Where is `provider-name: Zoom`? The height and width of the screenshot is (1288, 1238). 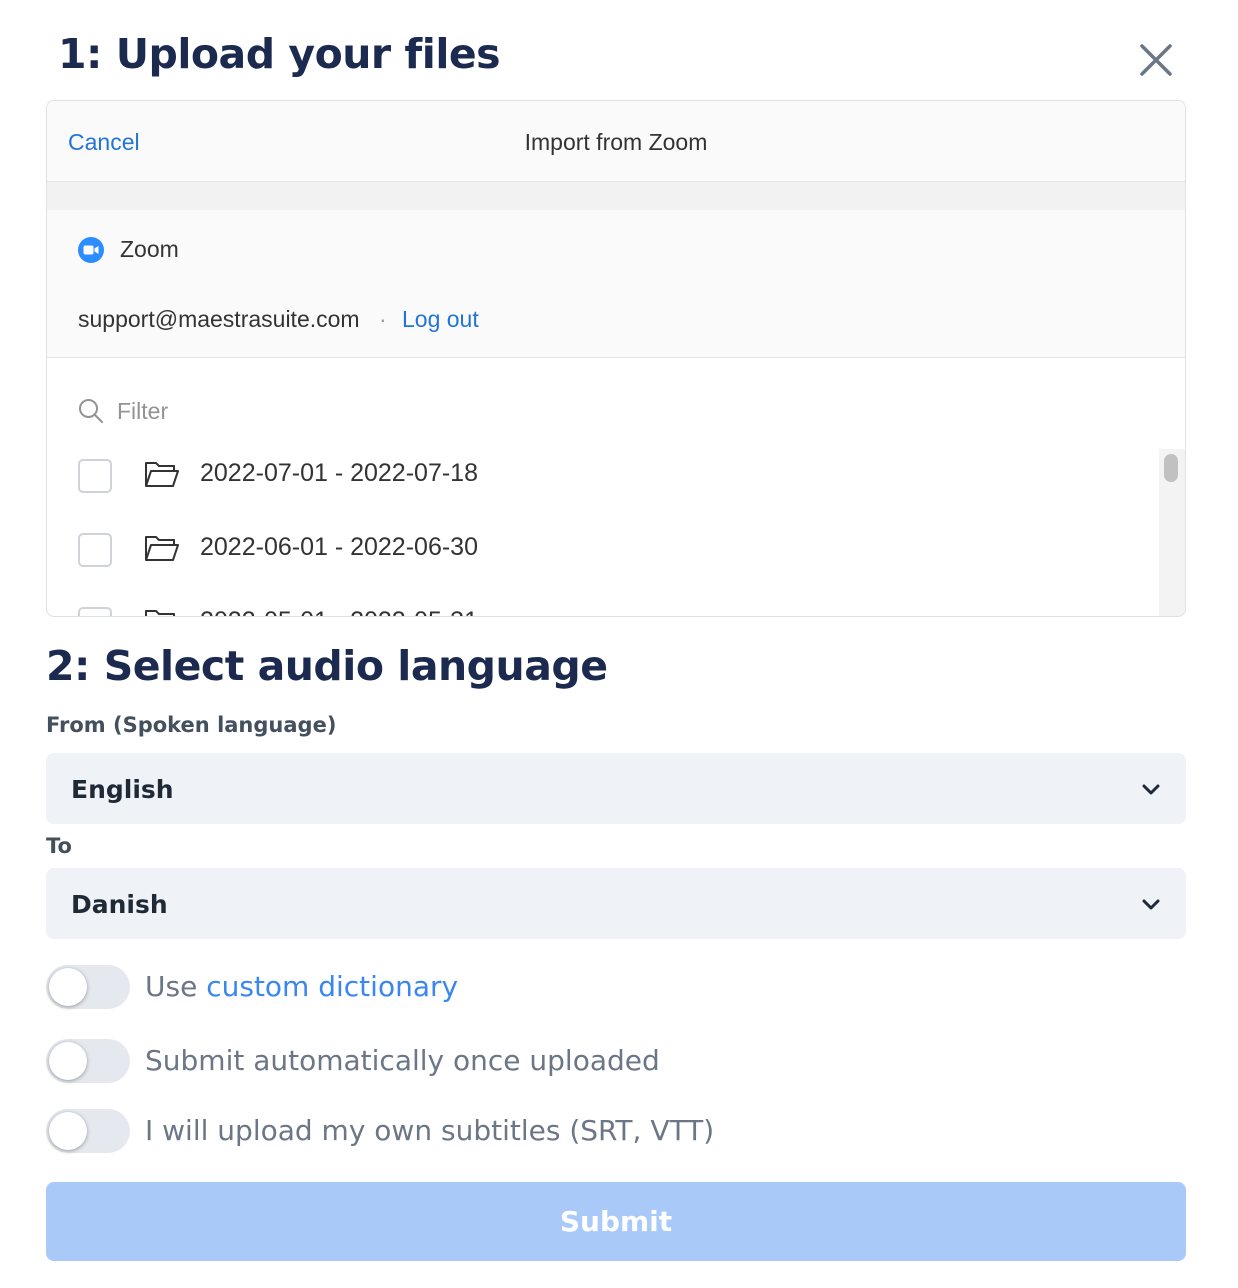 provider-name: Zoom is located at coordinates (149, 249).